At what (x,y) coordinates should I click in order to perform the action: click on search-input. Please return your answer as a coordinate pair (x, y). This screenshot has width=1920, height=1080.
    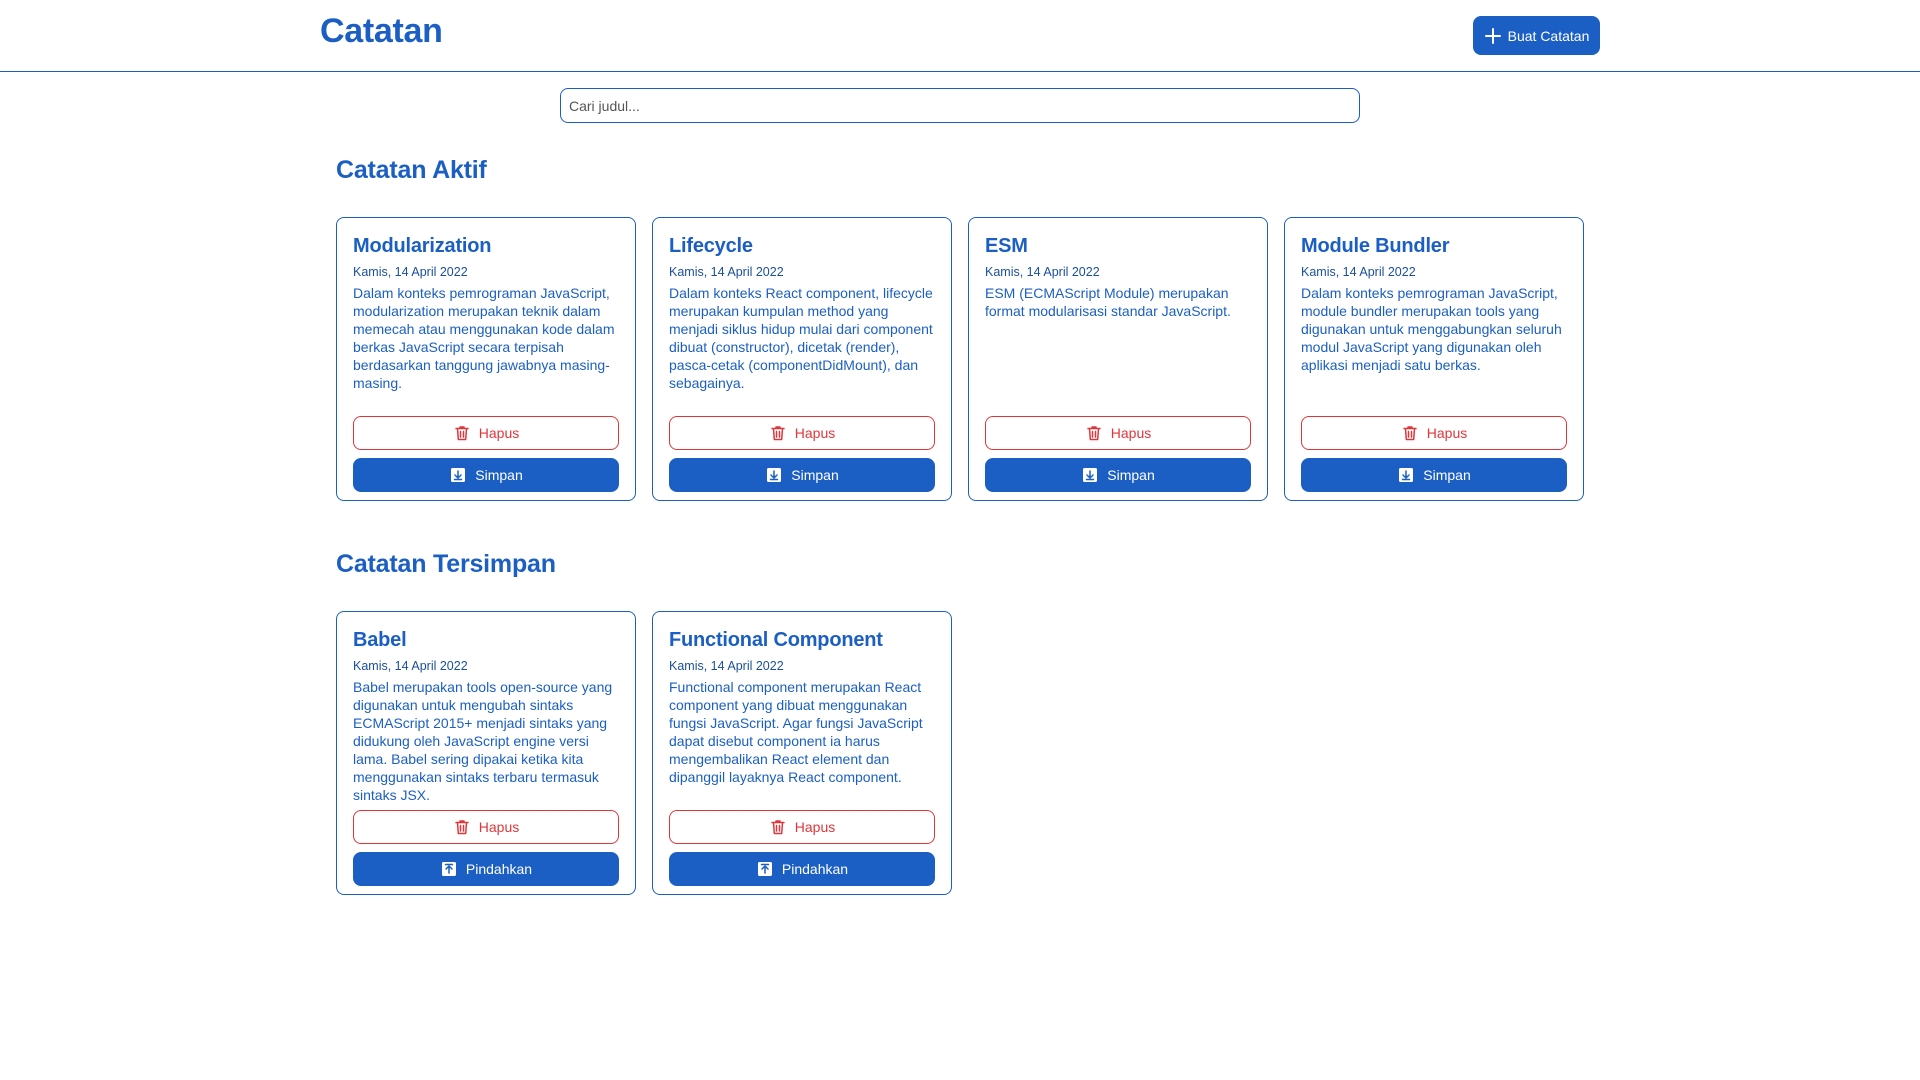
    Looking at the image, I should click on (960, 105).